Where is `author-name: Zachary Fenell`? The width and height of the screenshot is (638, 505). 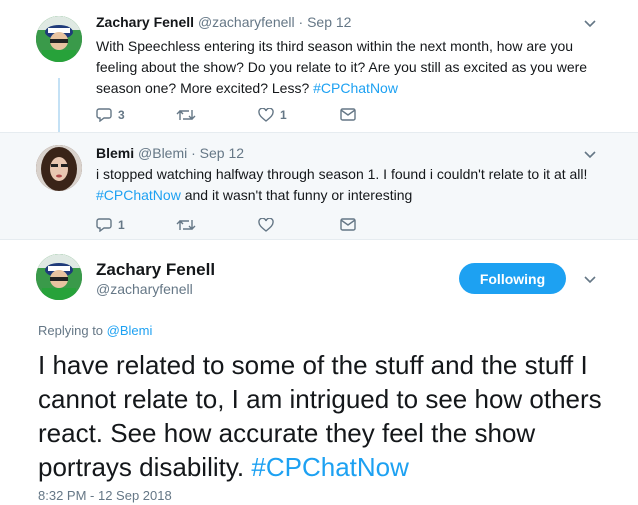 author-name: Zachary Fenell is located at coordinates (155, 270).